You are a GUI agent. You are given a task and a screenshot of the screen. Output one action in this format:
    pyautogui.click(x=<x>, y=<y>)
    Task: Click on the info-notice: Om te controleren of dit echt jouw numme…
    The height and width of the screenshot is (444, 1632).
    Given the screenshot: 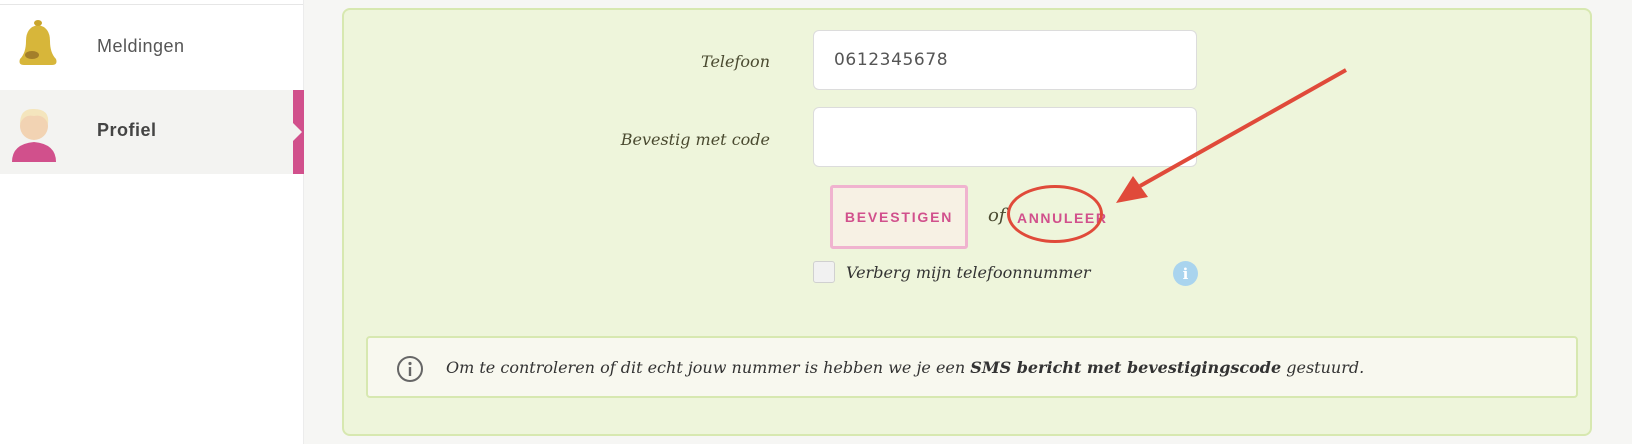 What is the action you would take?
    pyautogui.click(x=972, y=367)
    